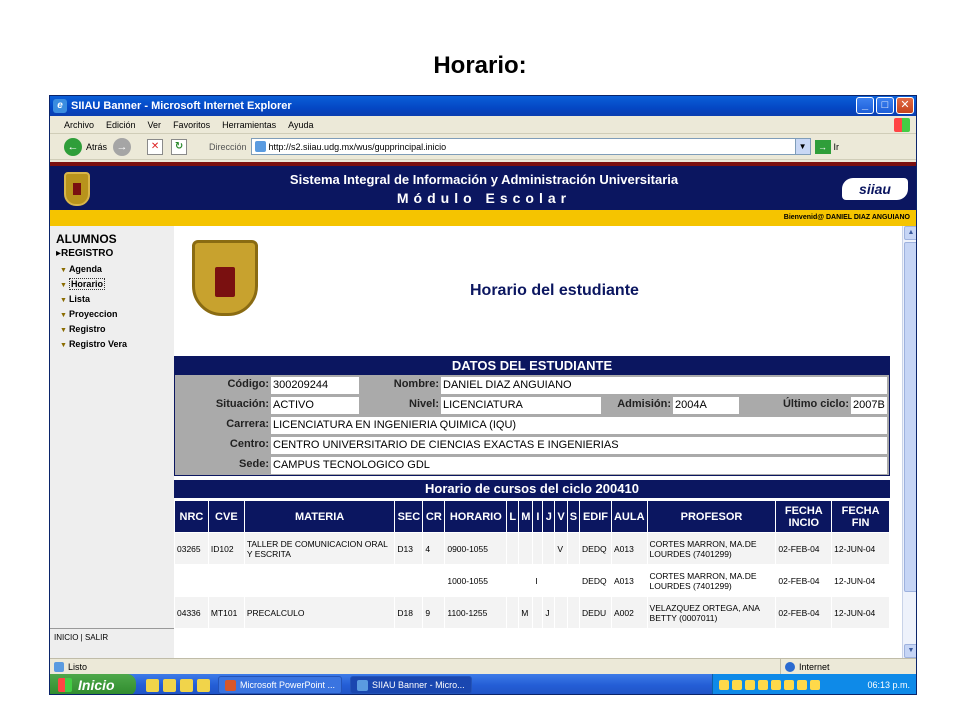  What do you see at coordinates (532, 489) in the screenshot?
I see `schedule-title: Horario de cursos del ciclo 200410` at bounding box center [532, 489].